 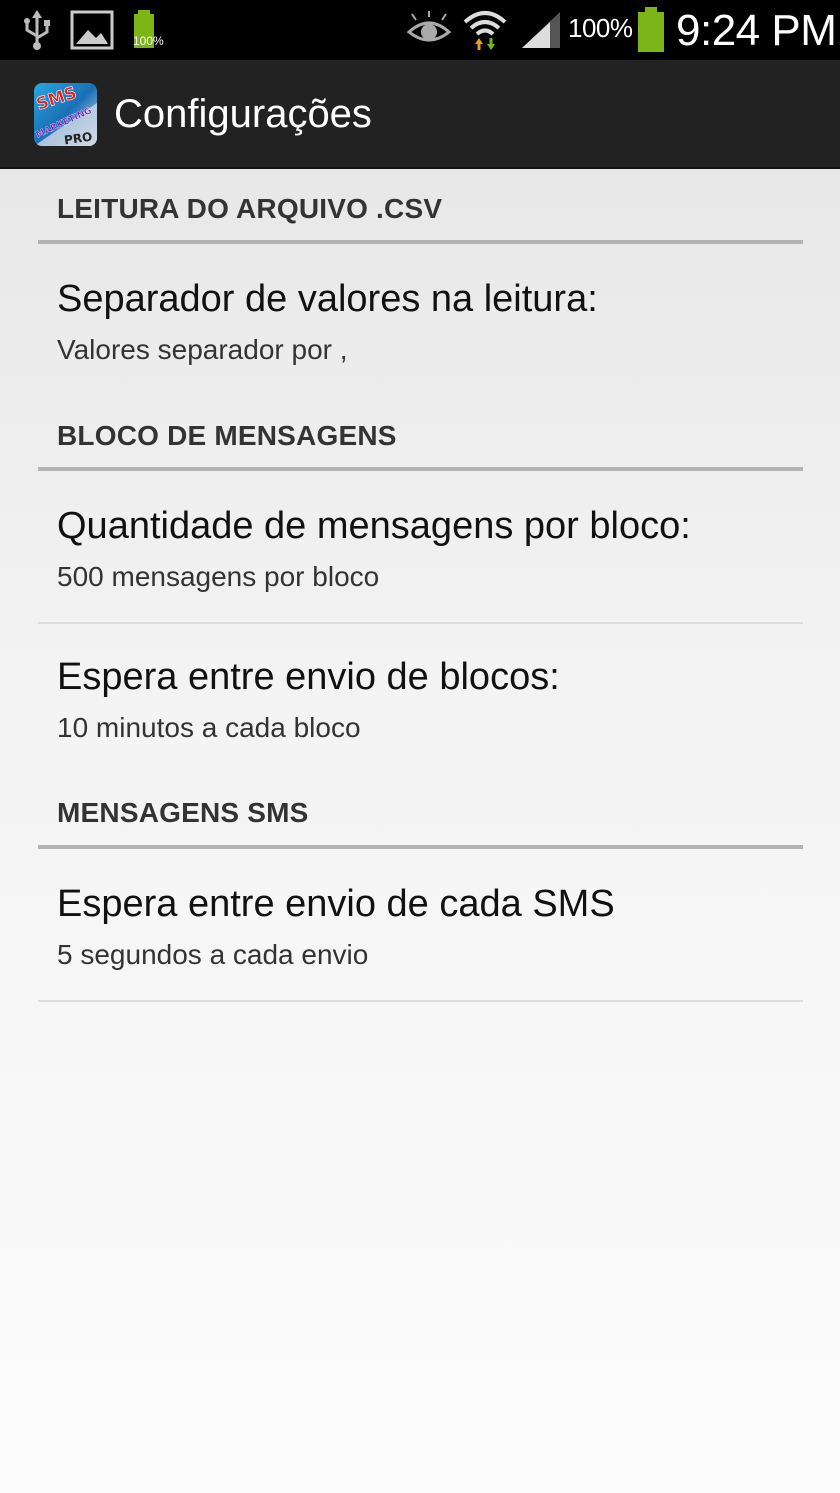 What do you see at coordinates (92, 30) in the screenshot?
I see `image-icon` at bounding box center [92, 30].